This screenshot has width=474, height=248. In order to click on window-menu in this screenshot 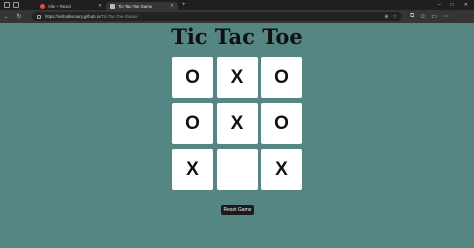, I will do `click(18, 5)`.